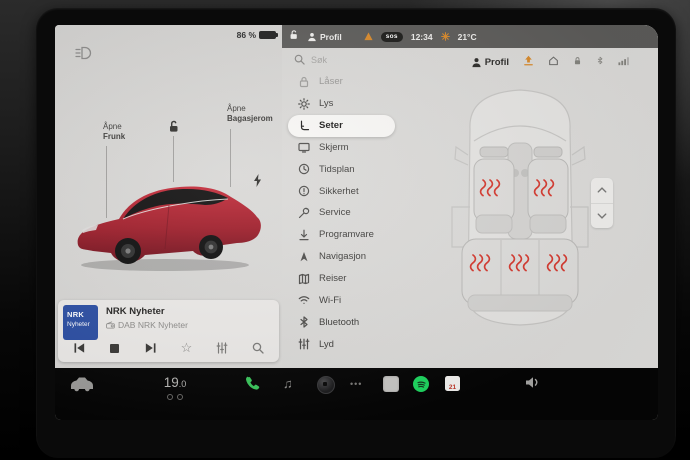  Describe the element at coordinates (135, 311) in the screenshot. I see `media-title: NRK Nyheter` at that location.